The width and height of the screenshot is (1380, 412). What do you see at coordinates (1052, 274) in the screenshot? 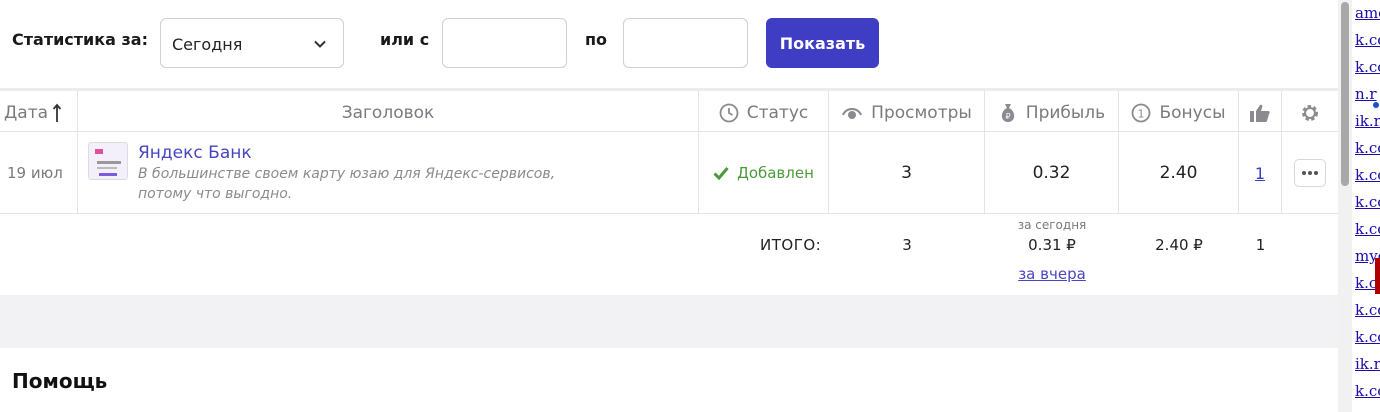
I see `yesterday-link: за вчера` at bounding box center [1052, 274].